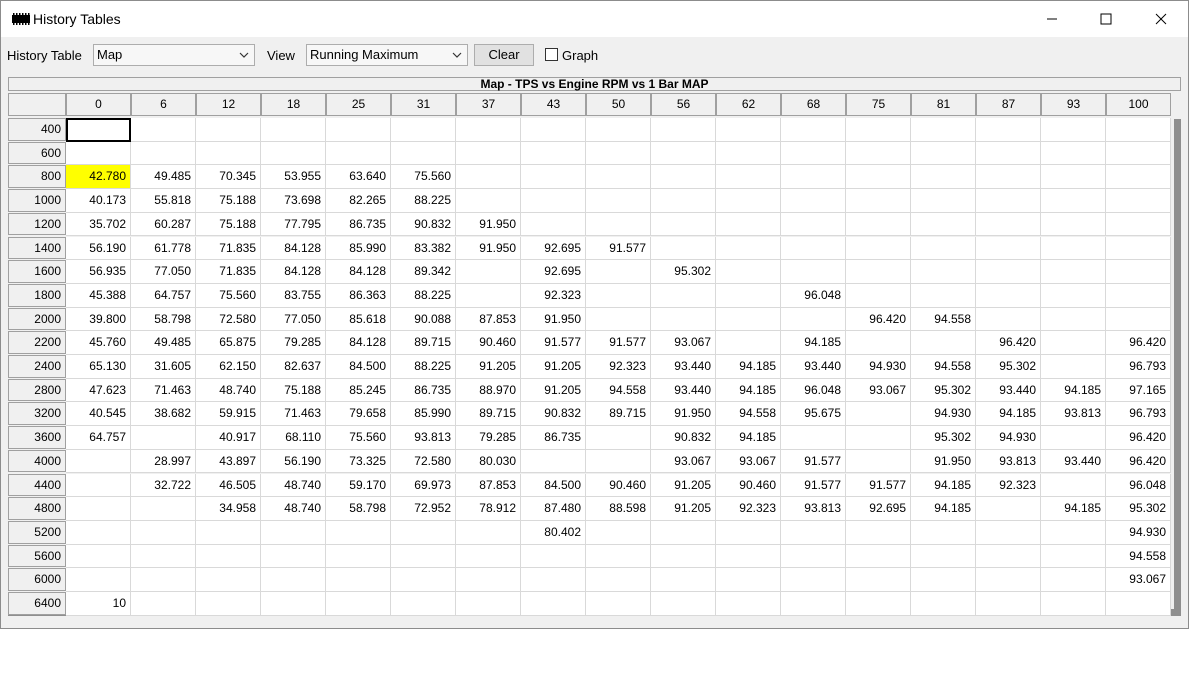  Describe the element at coordinates (1073, 414) in the screenshot. I see `table-cell: 93.813` at that location.